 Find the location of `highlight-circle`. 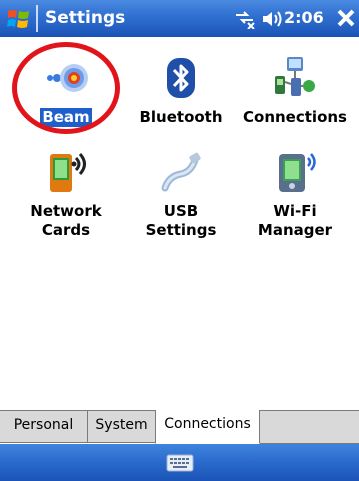

highlight-circle is located at coordinates (66, 88).